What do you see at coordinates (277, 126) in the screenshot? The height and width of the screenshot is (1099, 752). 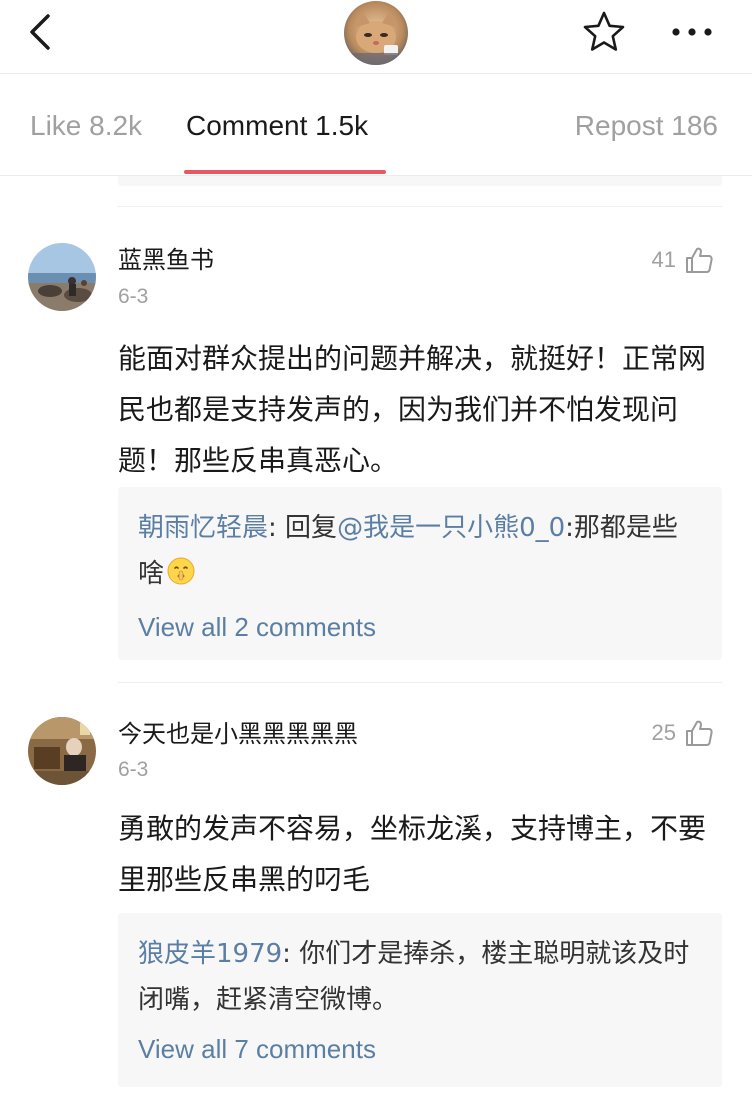 I see `tab-comment: Comment 1.5k` at bounding box center [277, 126].